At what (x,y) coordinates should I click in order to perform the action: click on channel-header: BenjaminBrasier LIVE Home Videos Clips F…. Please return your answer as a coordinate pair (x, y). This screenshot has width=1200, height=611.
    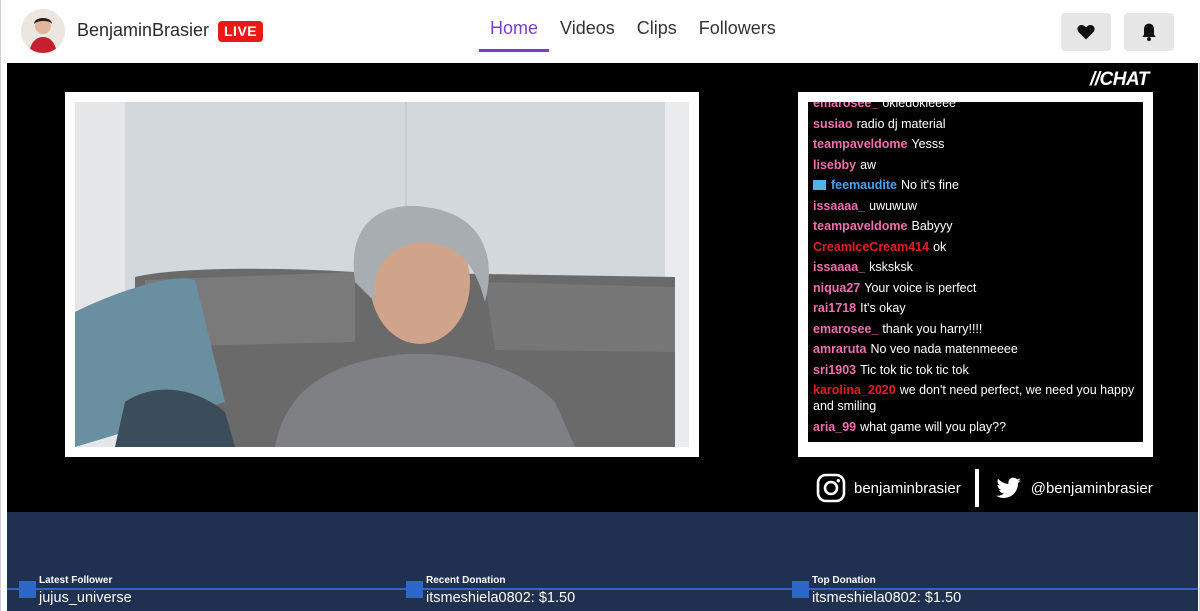
    Looking at the image, I should click on (600, 31).